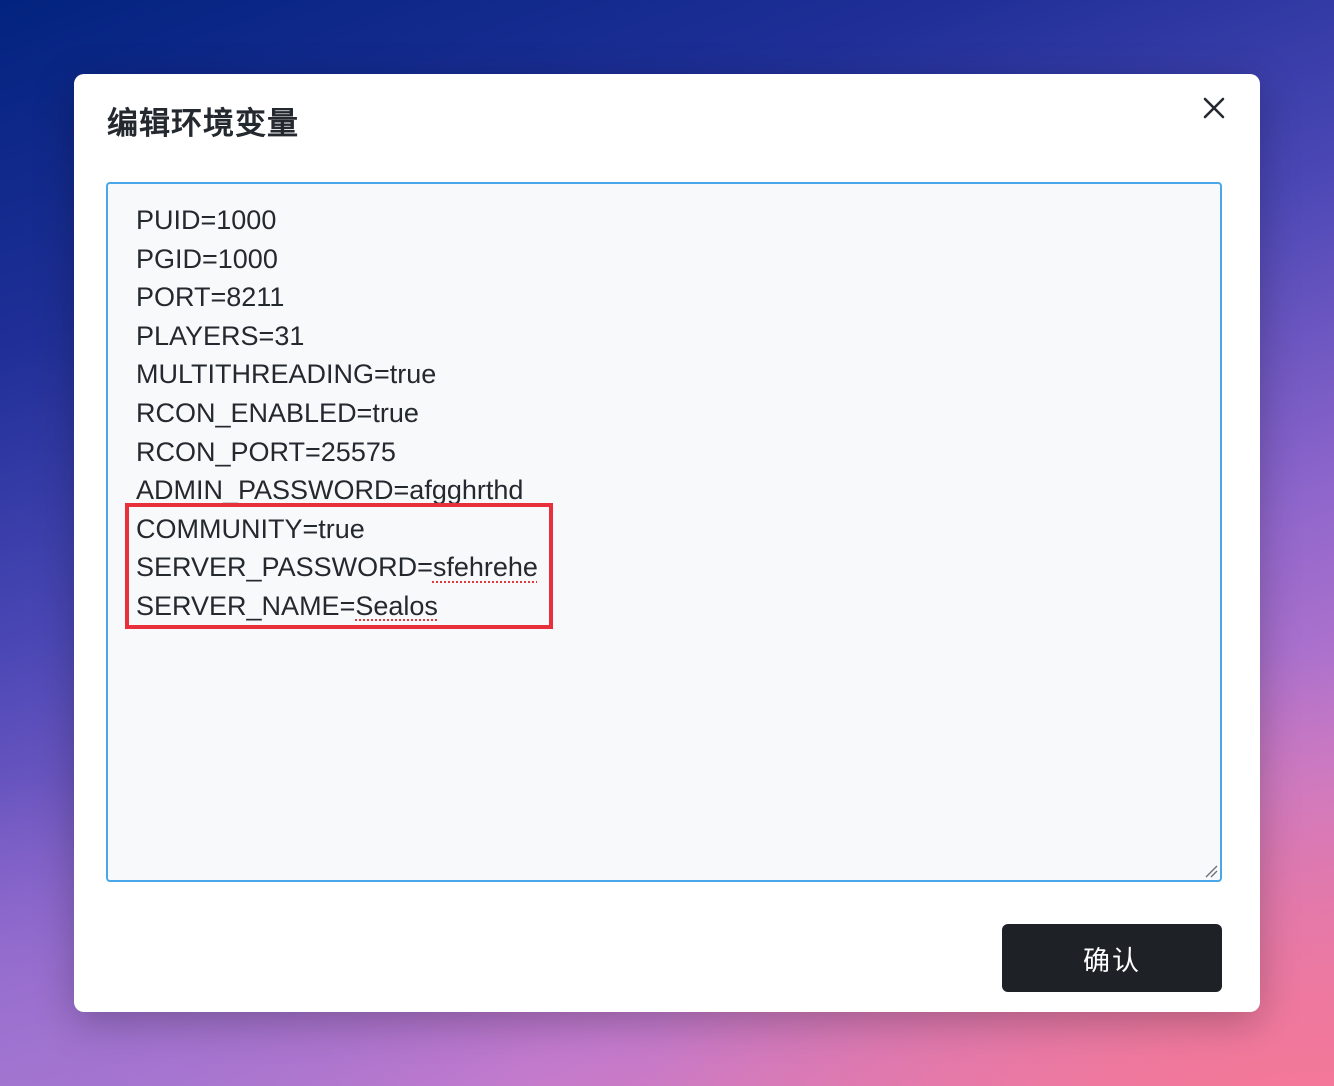 The width and height of the screenshot is (1334, 1086). I want to click on env-line-port: PORT=8211, so click(210, 297).